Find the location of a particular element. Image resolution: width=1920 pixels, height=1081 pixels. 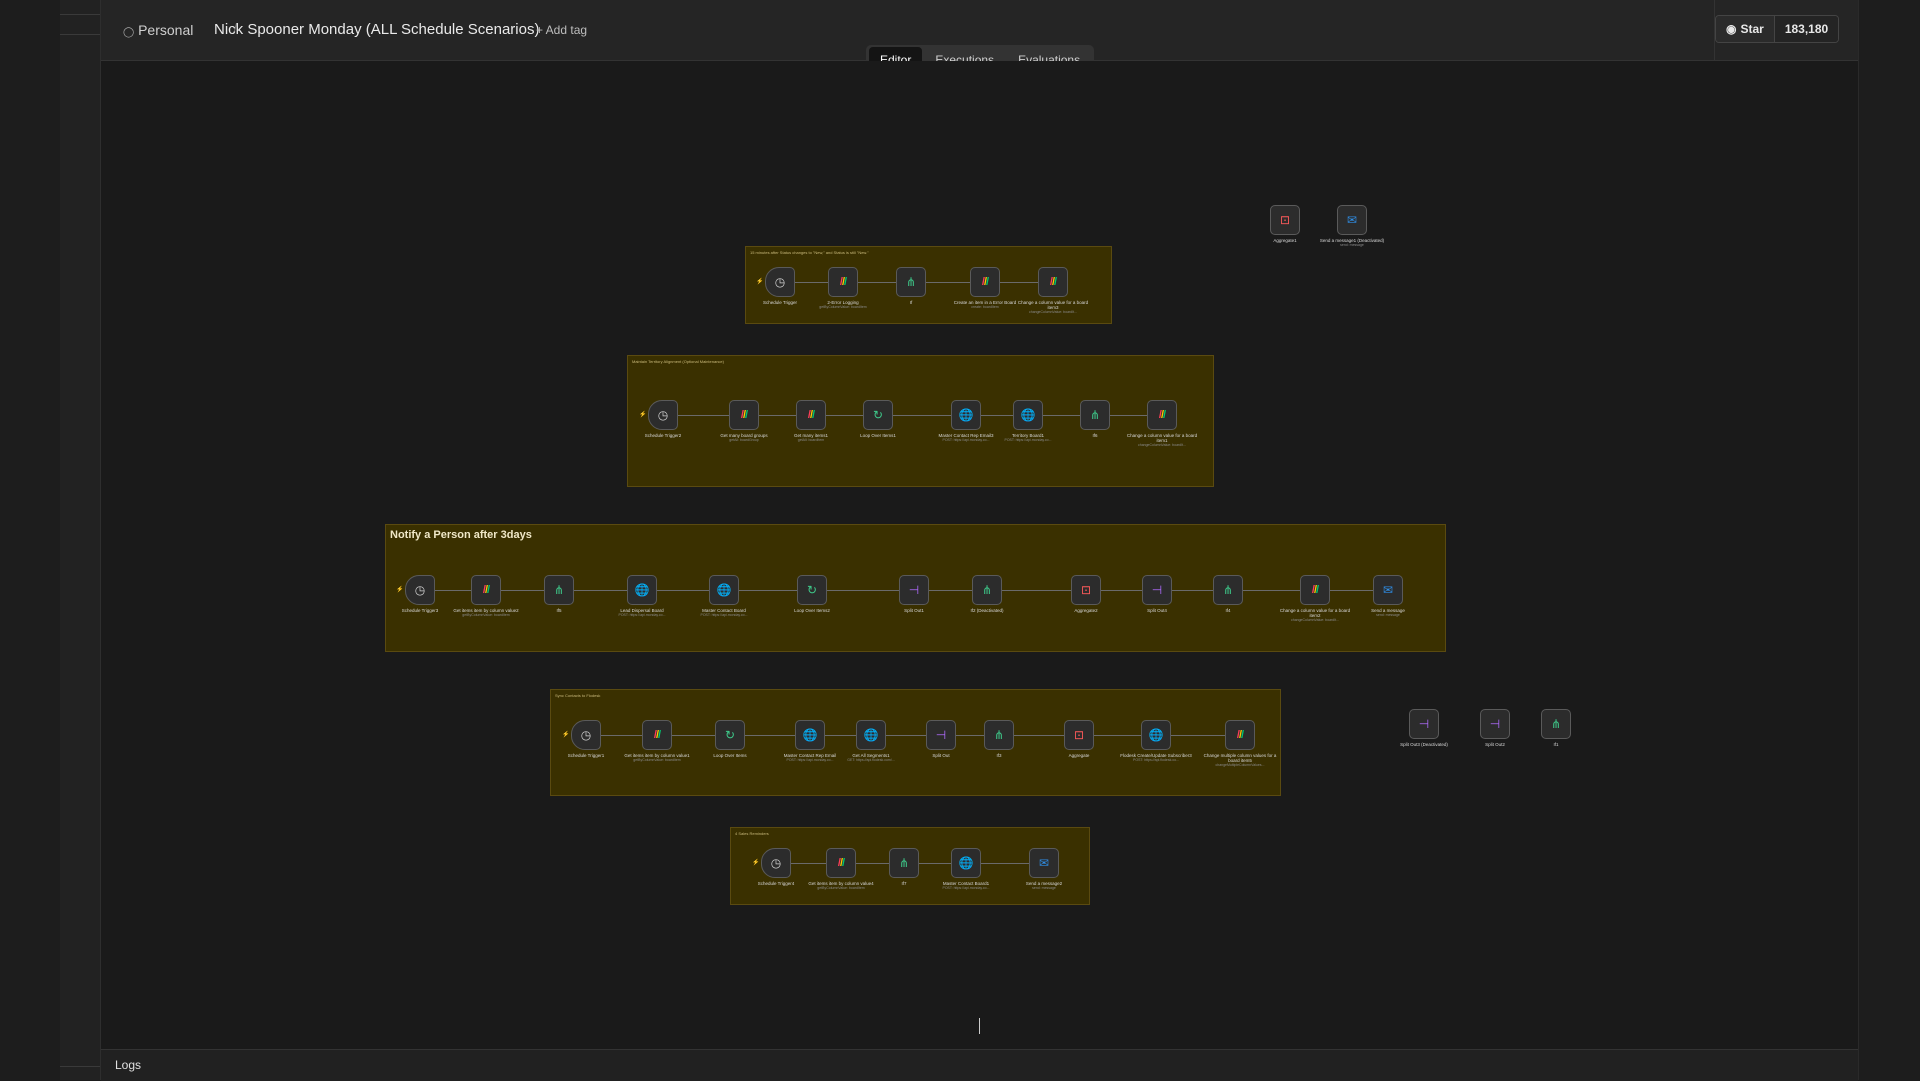

workflow-node-get-items-item-by-column-value4: /// is located at coordinates (841, 863).